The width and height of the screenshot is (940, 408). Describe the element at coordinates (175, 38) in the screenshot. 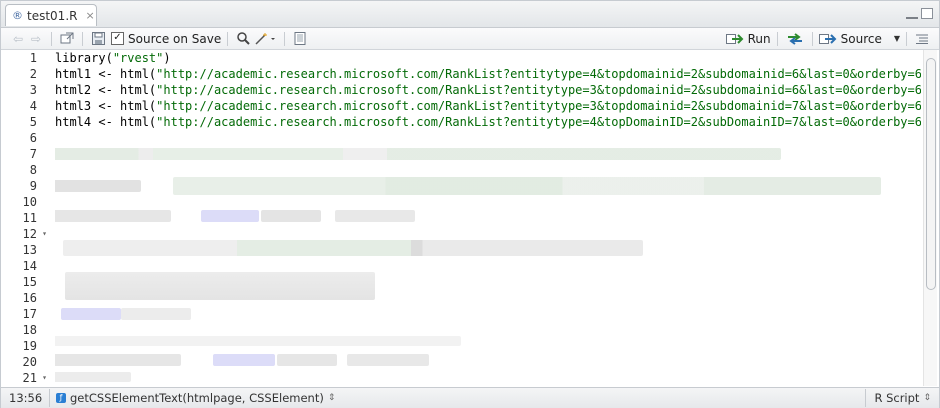

I see `source-on-save-label: Source on Save` at that location.